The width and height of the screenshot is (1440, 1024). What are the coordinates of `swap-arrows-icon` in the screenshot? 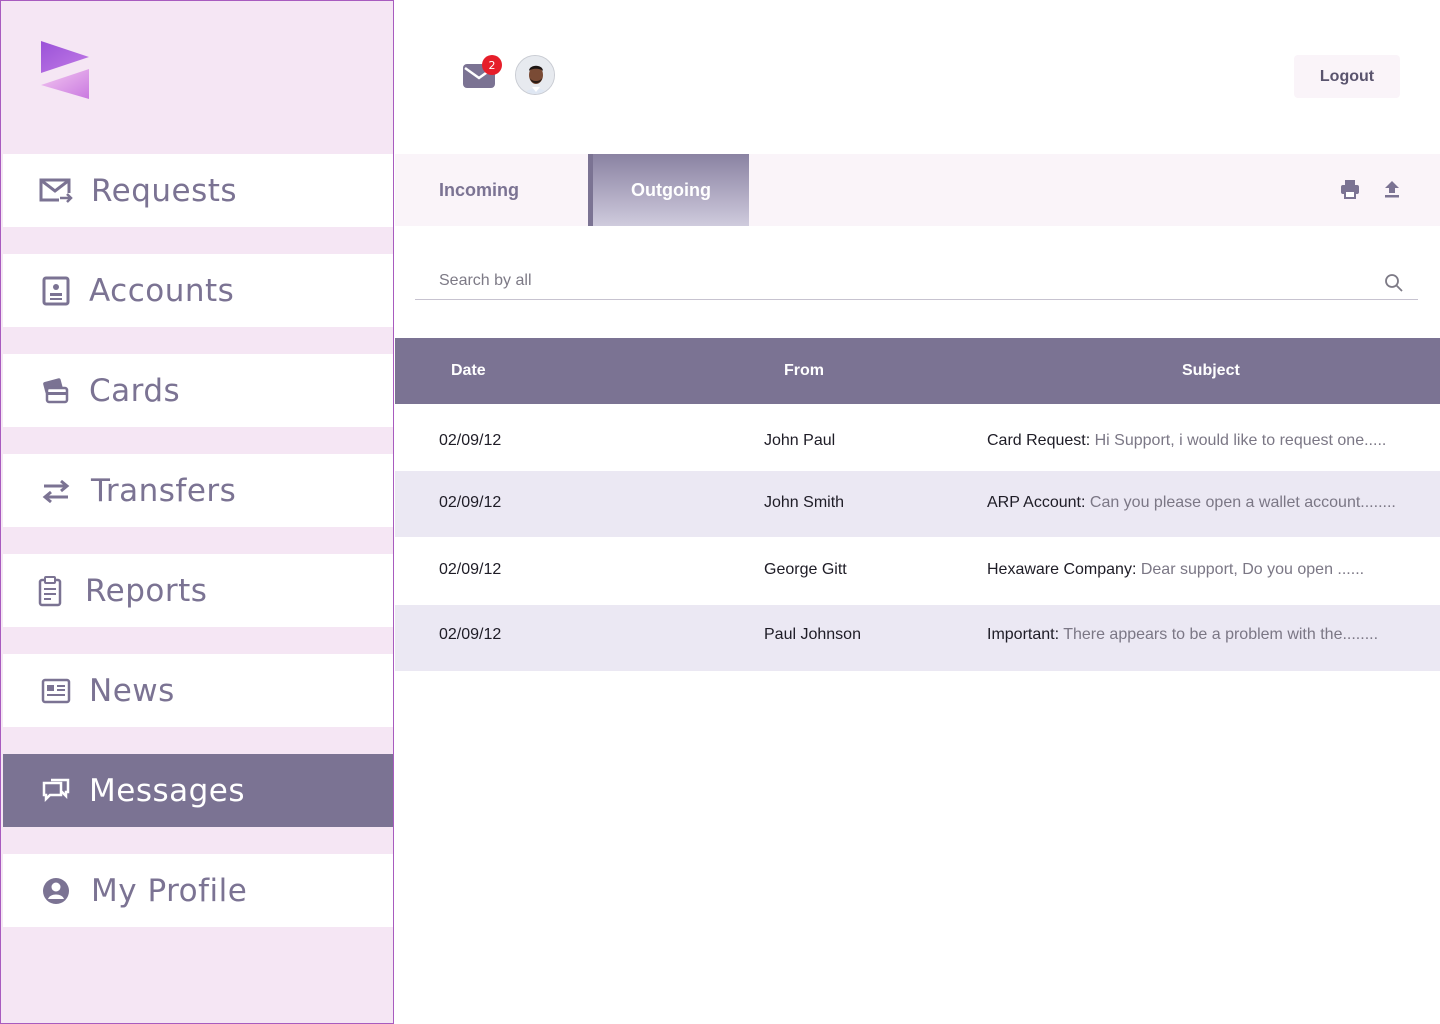 It's located at (56, 491).